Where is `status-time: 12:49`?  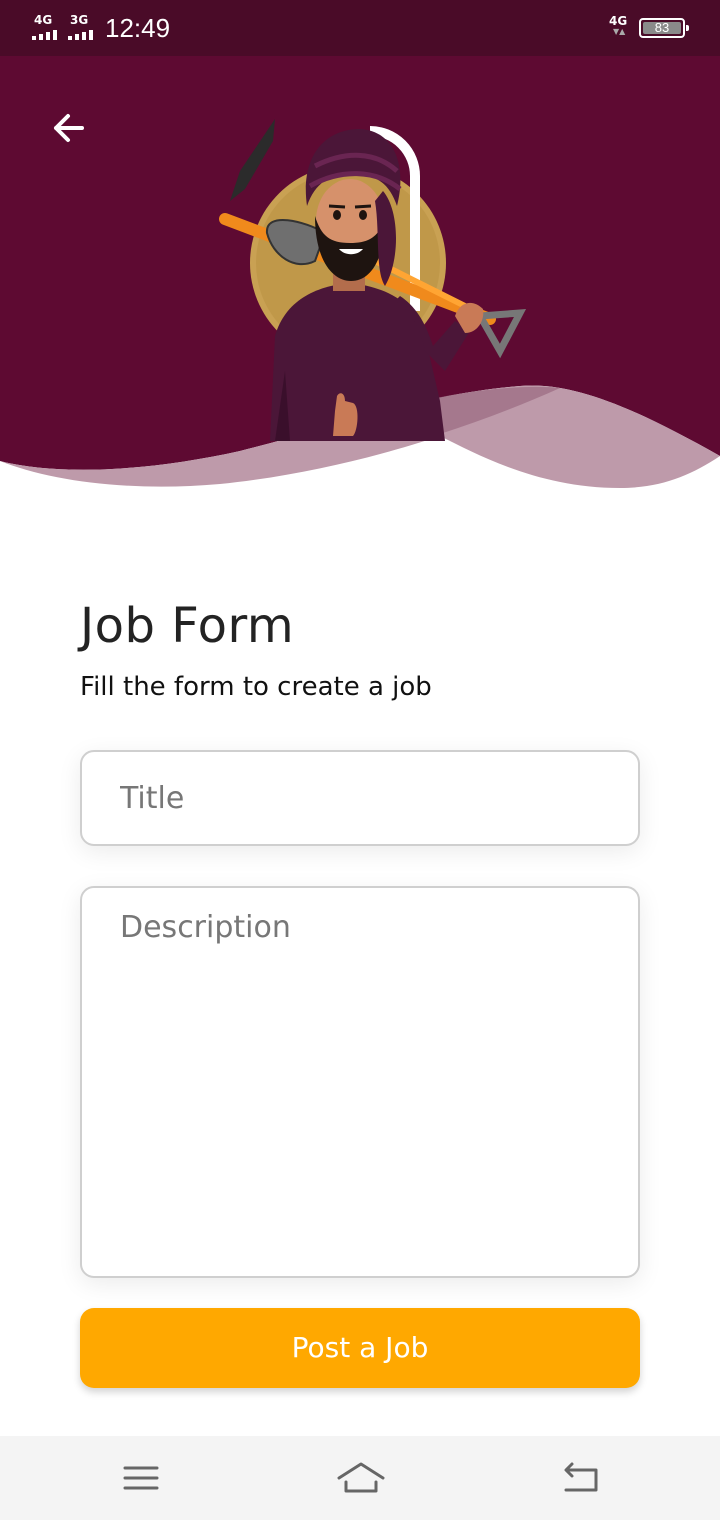
status-time: 12:49 is located at coordinates (138, 28).